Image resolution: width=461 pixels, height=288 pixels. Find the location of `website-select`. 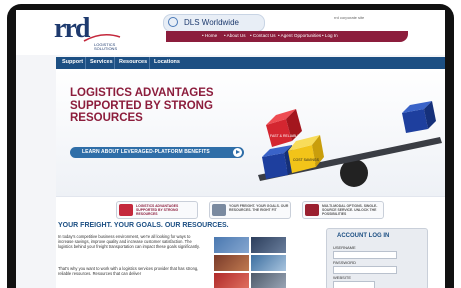

website-select is located at coordinates (354, 284).